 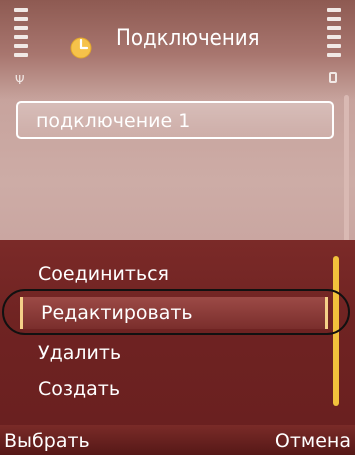 What do you see at coordinates (79, 353) in the screenshot?
I see `menu-item-delete: Удалить` at bounding box center [79, 353].